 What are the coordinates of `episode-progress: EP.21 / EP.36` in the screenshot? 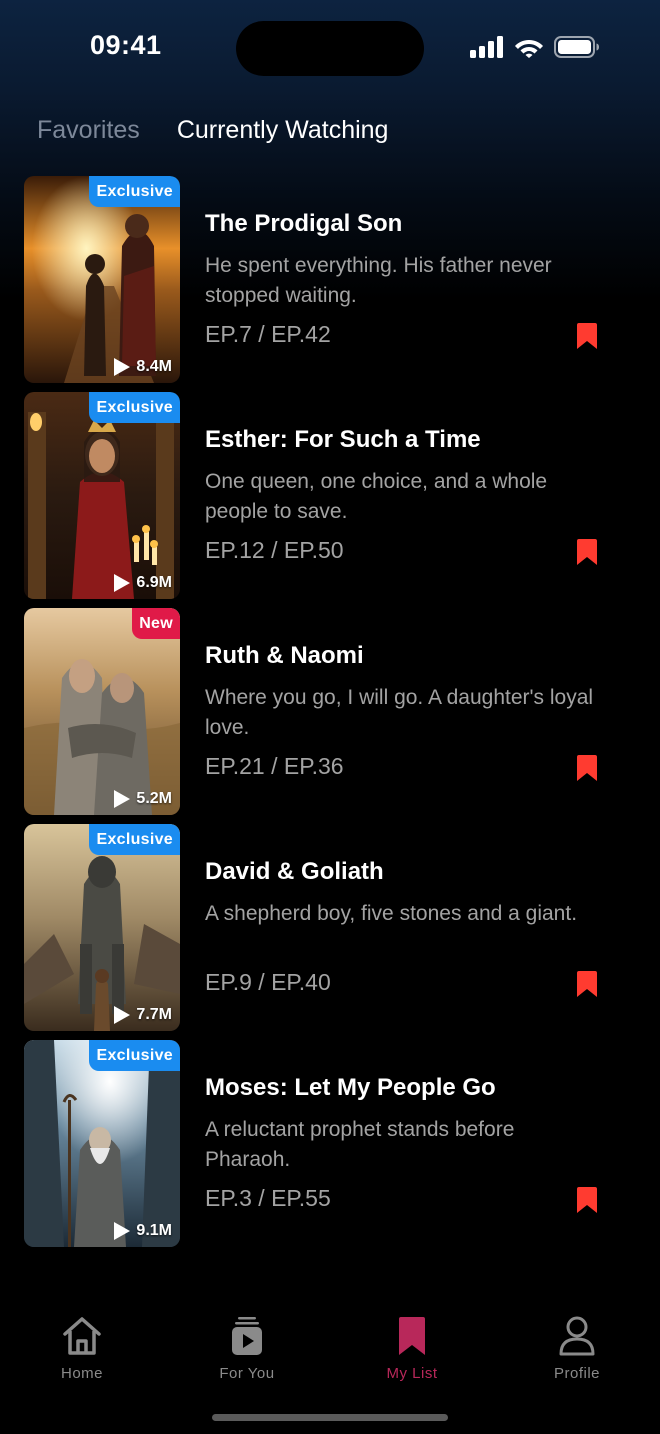 It's located at (274, 766).